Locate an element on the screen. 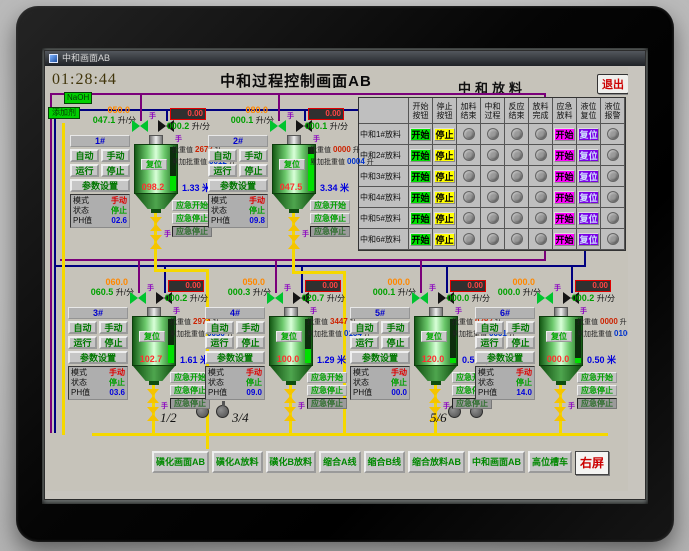  hand-label: 手 is located at coordinates (432, 288).